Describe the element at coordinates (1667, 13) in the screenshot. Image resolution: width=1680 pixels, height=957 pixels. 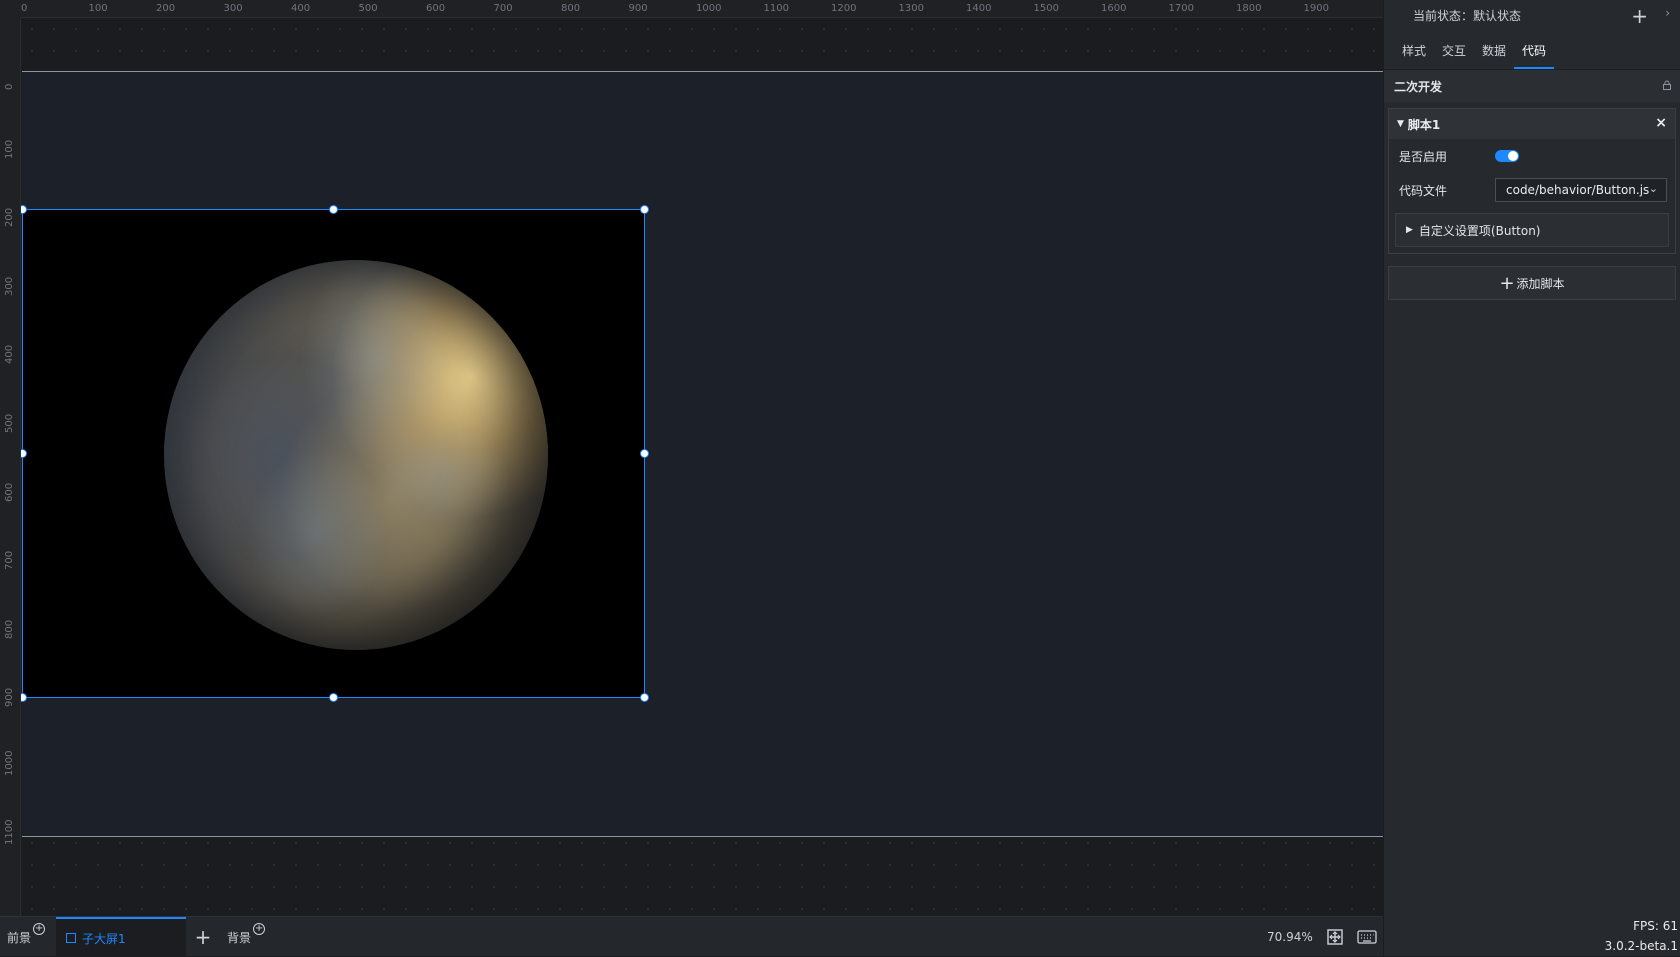
I see `chevron-right-icon: ›` at that location.